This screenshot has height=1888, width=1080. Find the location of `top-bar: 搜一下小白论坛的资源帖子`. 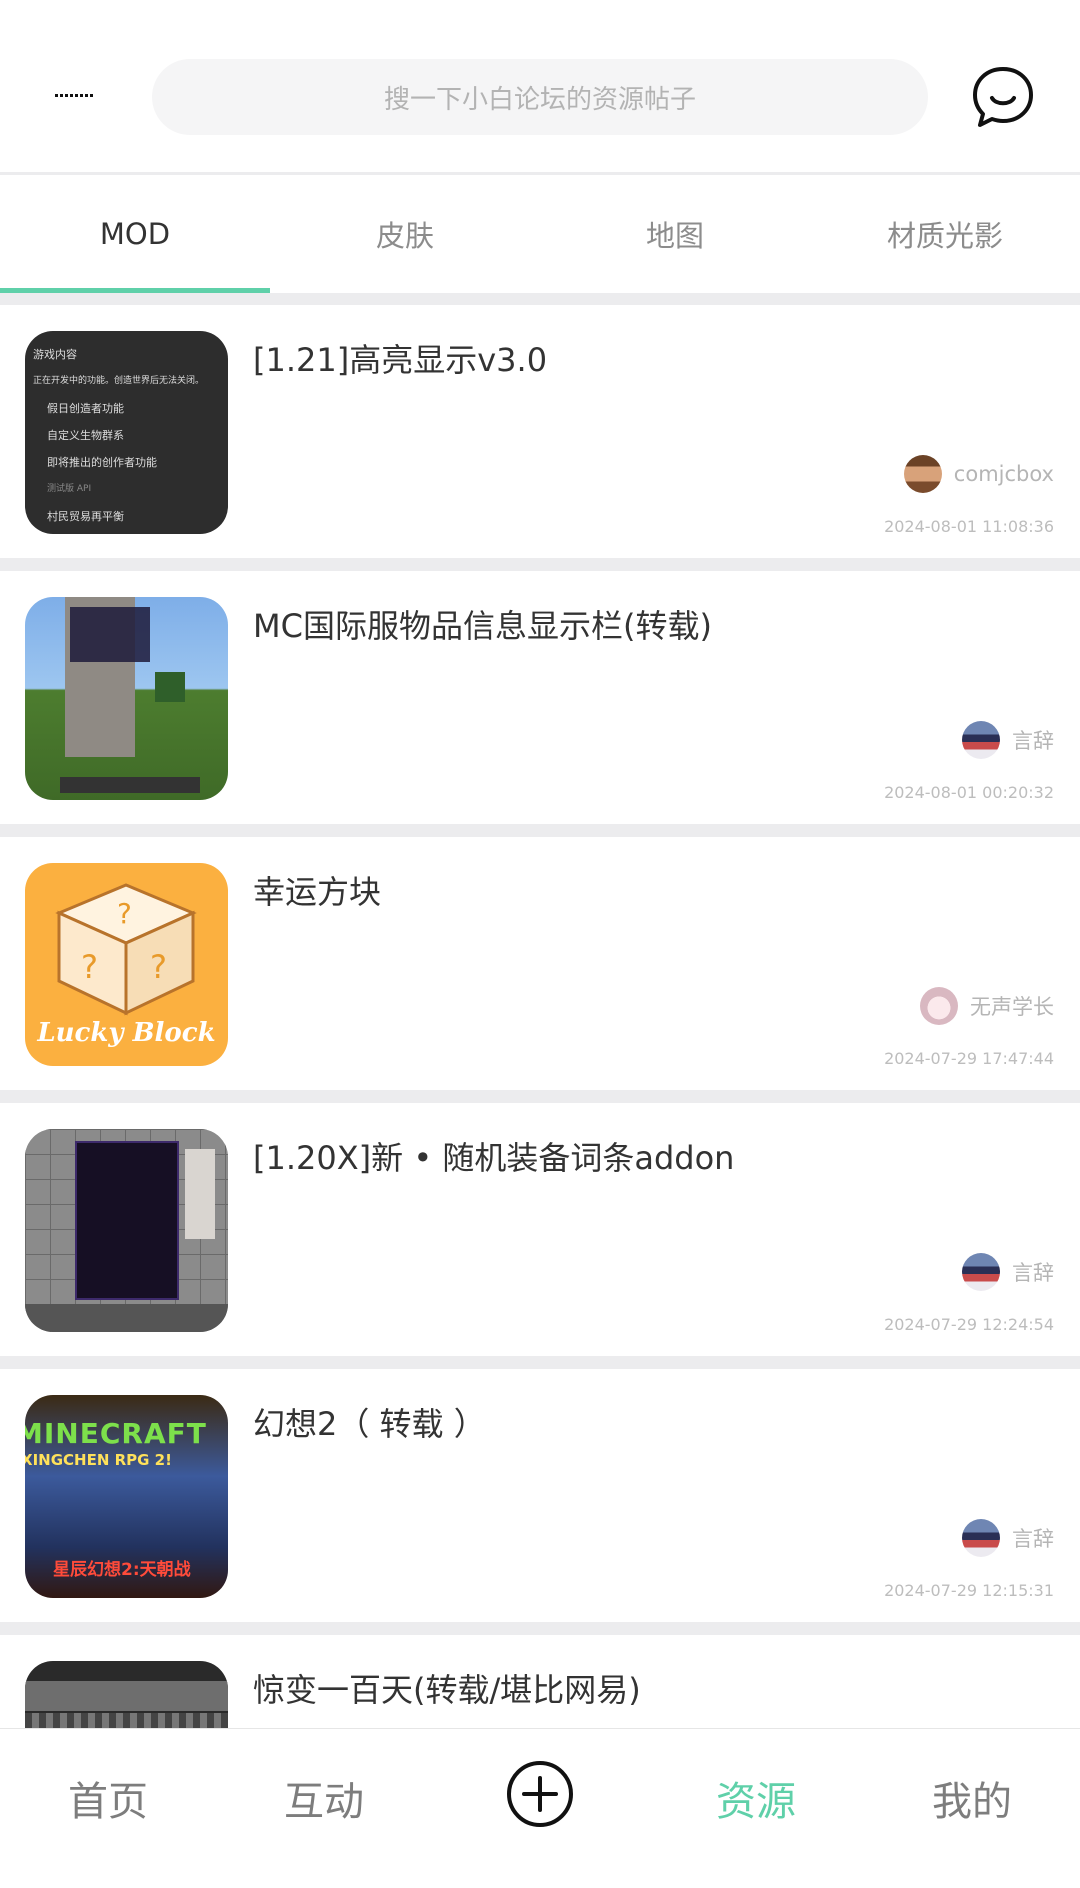

top-bar: 搜一下小白论坛的资源帖子 is located at coordinates (540, 86).